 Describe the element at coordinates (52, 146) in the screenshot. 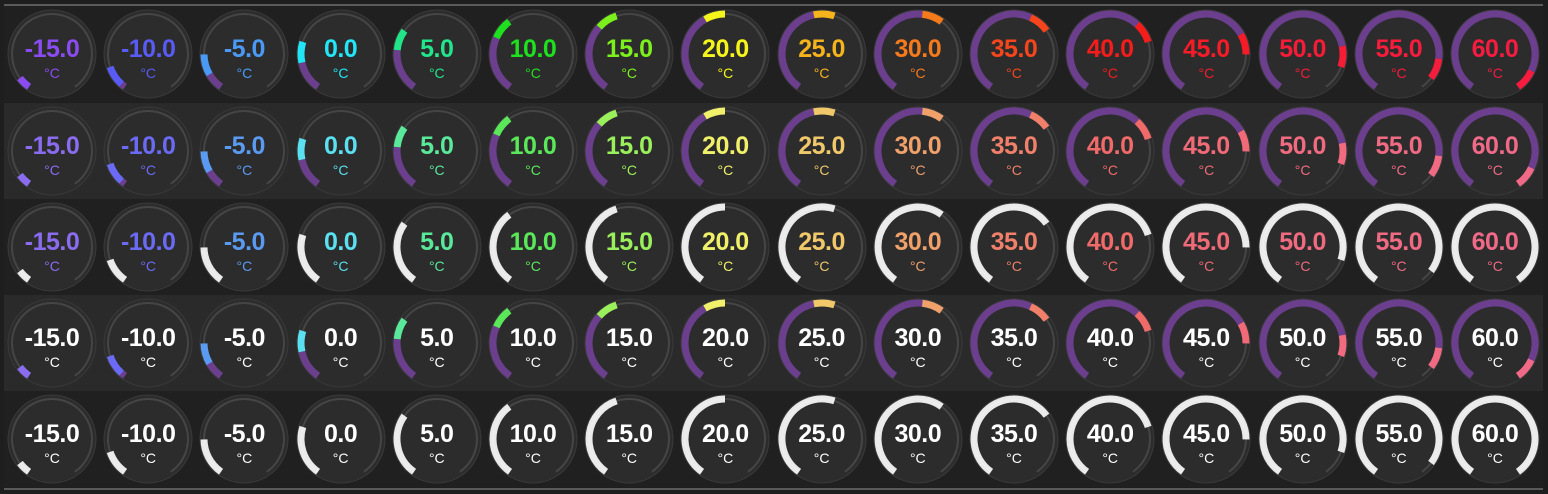

I see `gauge-value: -15.0` at that location.